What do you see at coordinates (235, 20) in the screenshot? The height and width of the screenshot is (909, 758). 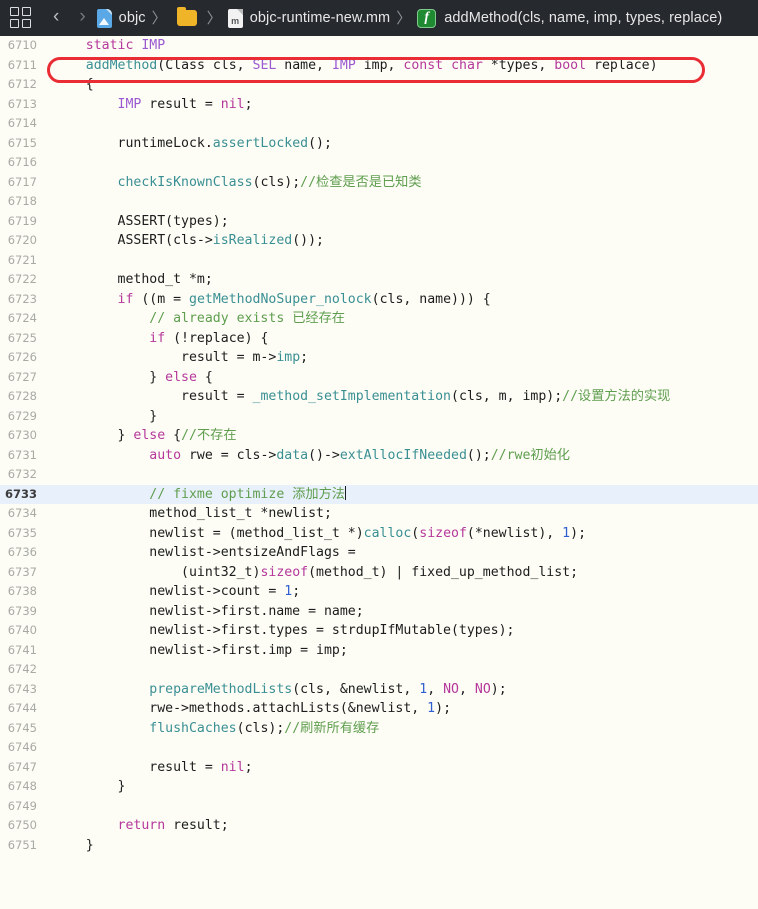 I see `objc-source-file-icon-letter: m` at bounding box center [235, 20].